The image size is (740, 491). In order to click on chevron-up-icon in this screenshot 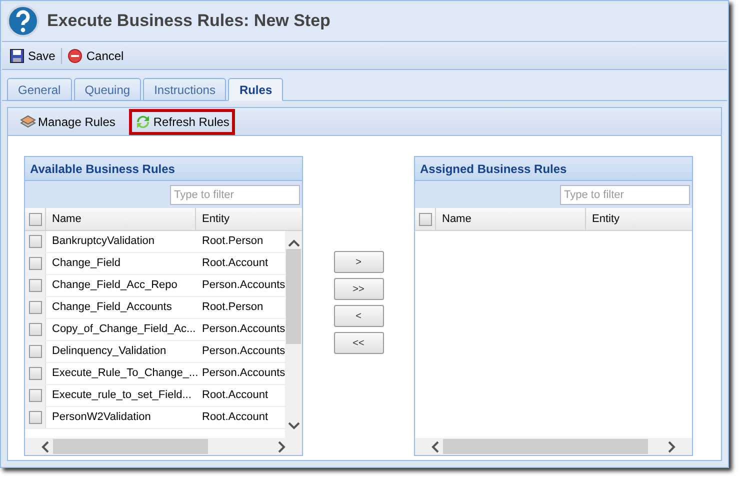, I will do `click(294, 243)`.